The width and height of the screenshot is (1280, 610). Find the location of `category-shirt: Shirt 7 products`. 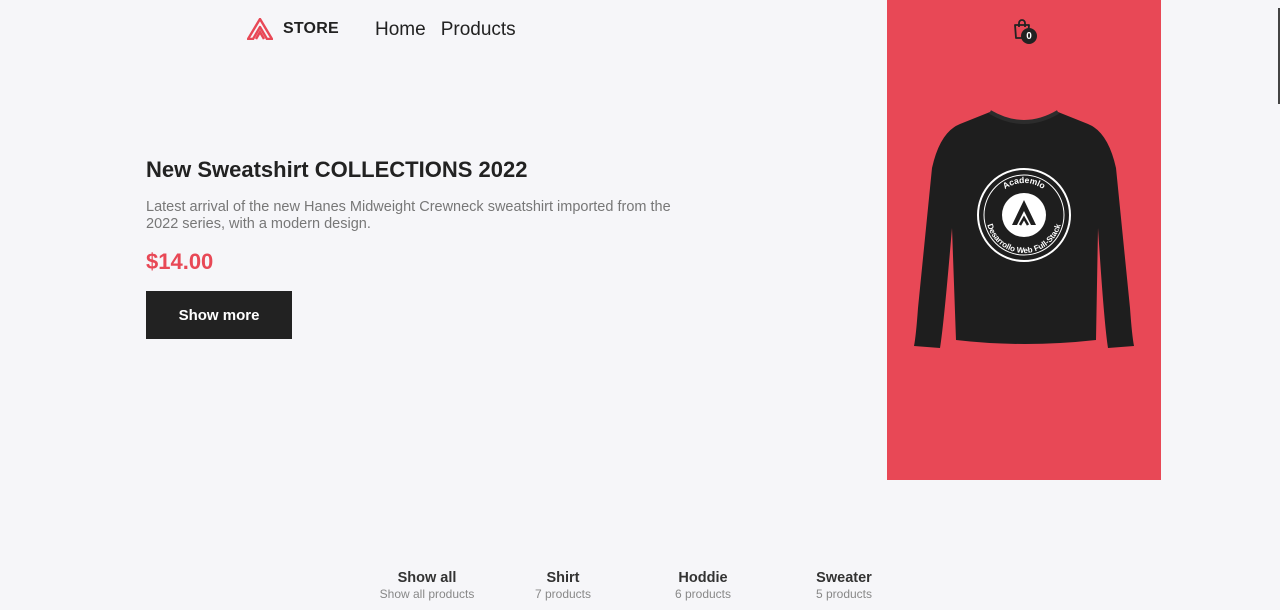

category-shirt: Shirt 7 products is located at coordinates (563, 585).